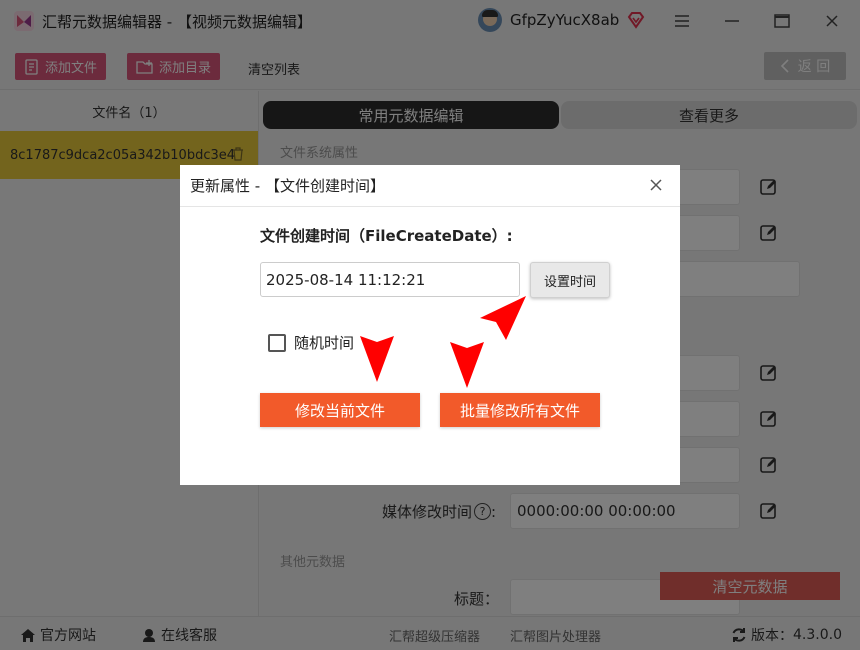  What do you see at coordinates (520, 410) in the screenshot?
I see `batch-modify-all-button: 批量修改所有文件` at bounding box center [520, 410].